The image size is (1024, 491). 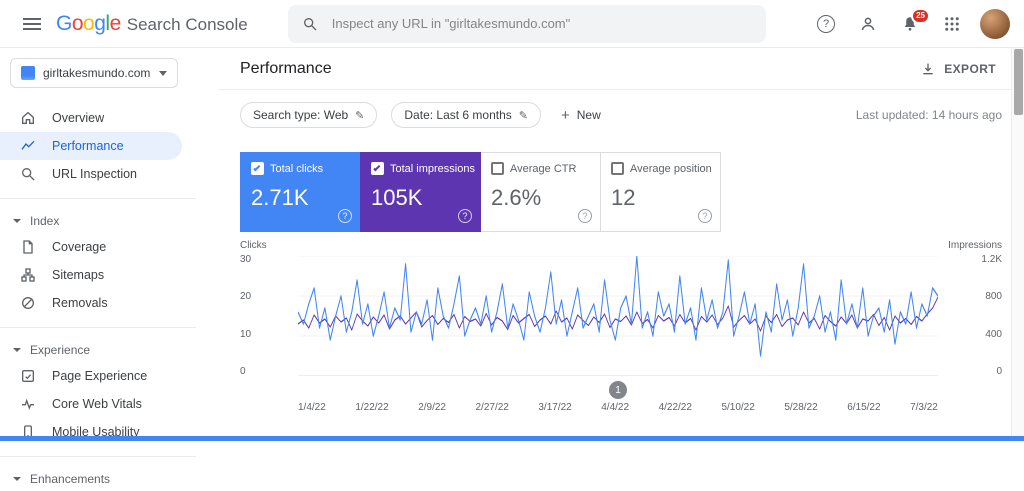 I want to click on card-value: 2.71K, so click(x=280, y=197).